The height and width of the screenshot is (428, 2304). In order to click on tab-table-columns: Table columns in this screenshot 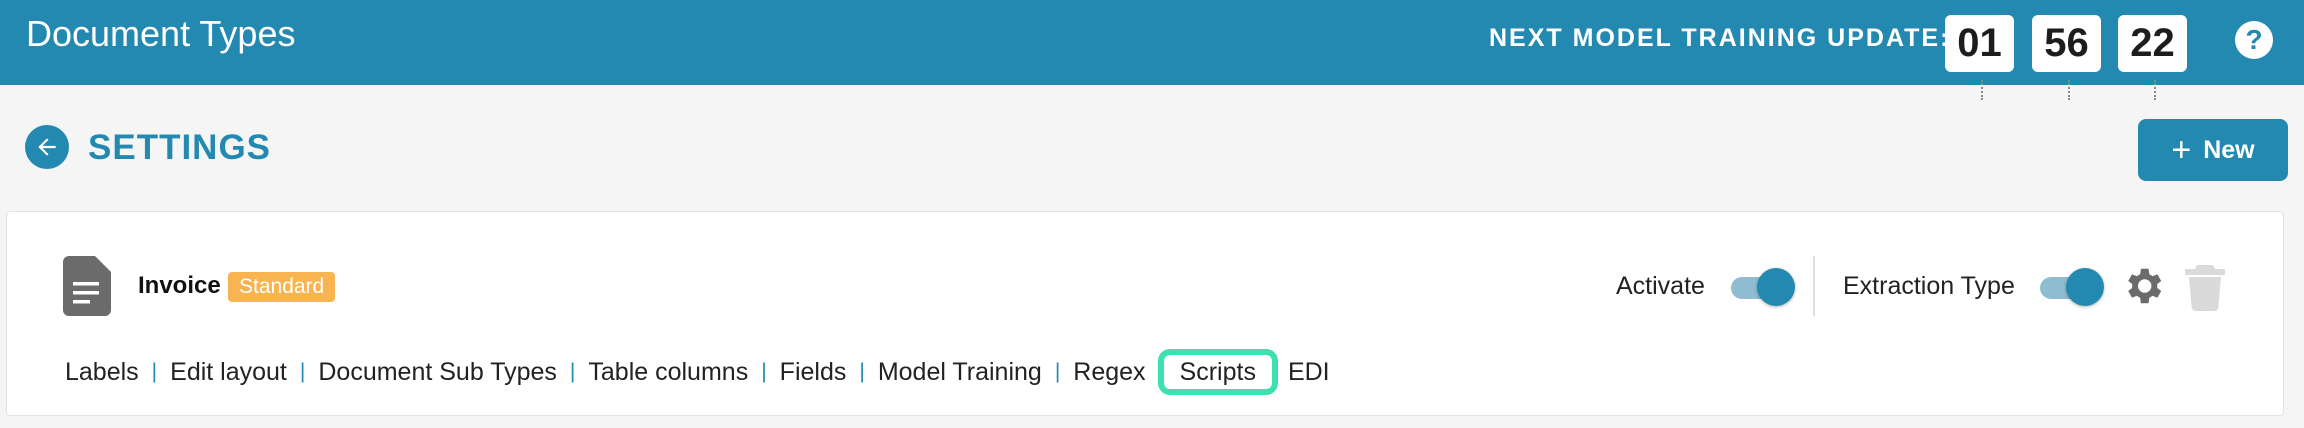, I will do `click(668, 372)`.